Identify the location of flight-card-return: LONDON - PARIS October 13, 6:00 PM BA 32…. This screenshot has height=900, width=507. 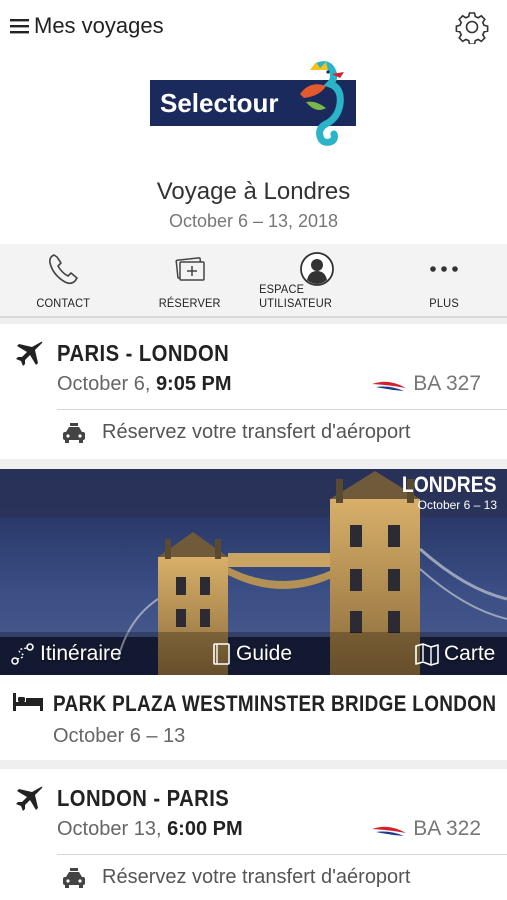
(253, 834).